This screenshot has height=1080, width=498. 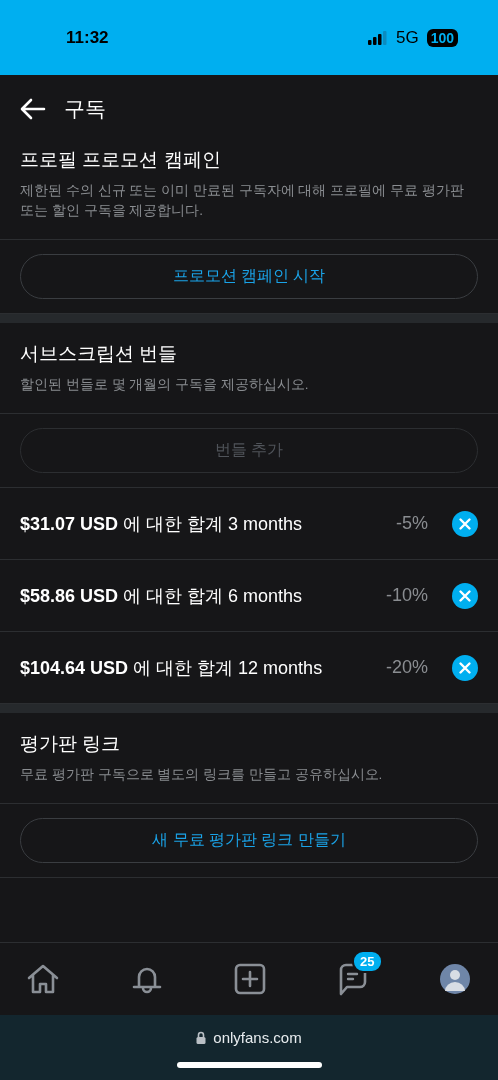 What do you see at coordinates (162, 596) in the screenshot?
I see `bundle-label: $58.86 USD 에 대한 합계 6 months` at bounding box center [162, 596].